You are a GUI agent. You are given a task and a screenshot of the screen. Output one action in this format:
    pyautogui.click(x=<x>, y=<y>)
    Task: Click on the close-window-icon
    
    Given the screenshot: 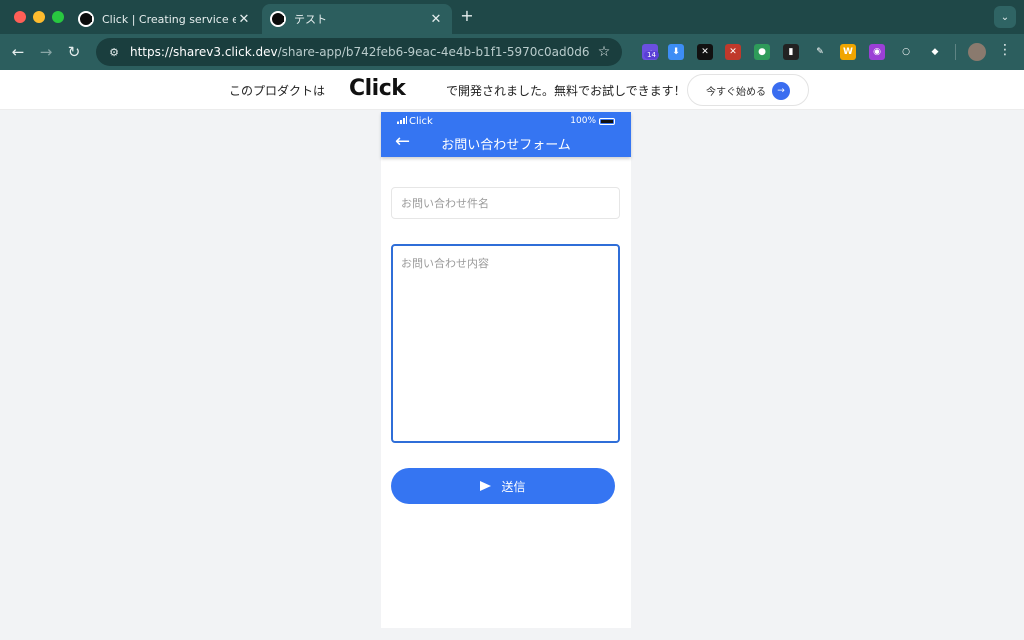 What is the action you would take?
    pyautogui.click(x=20, y=17)
    